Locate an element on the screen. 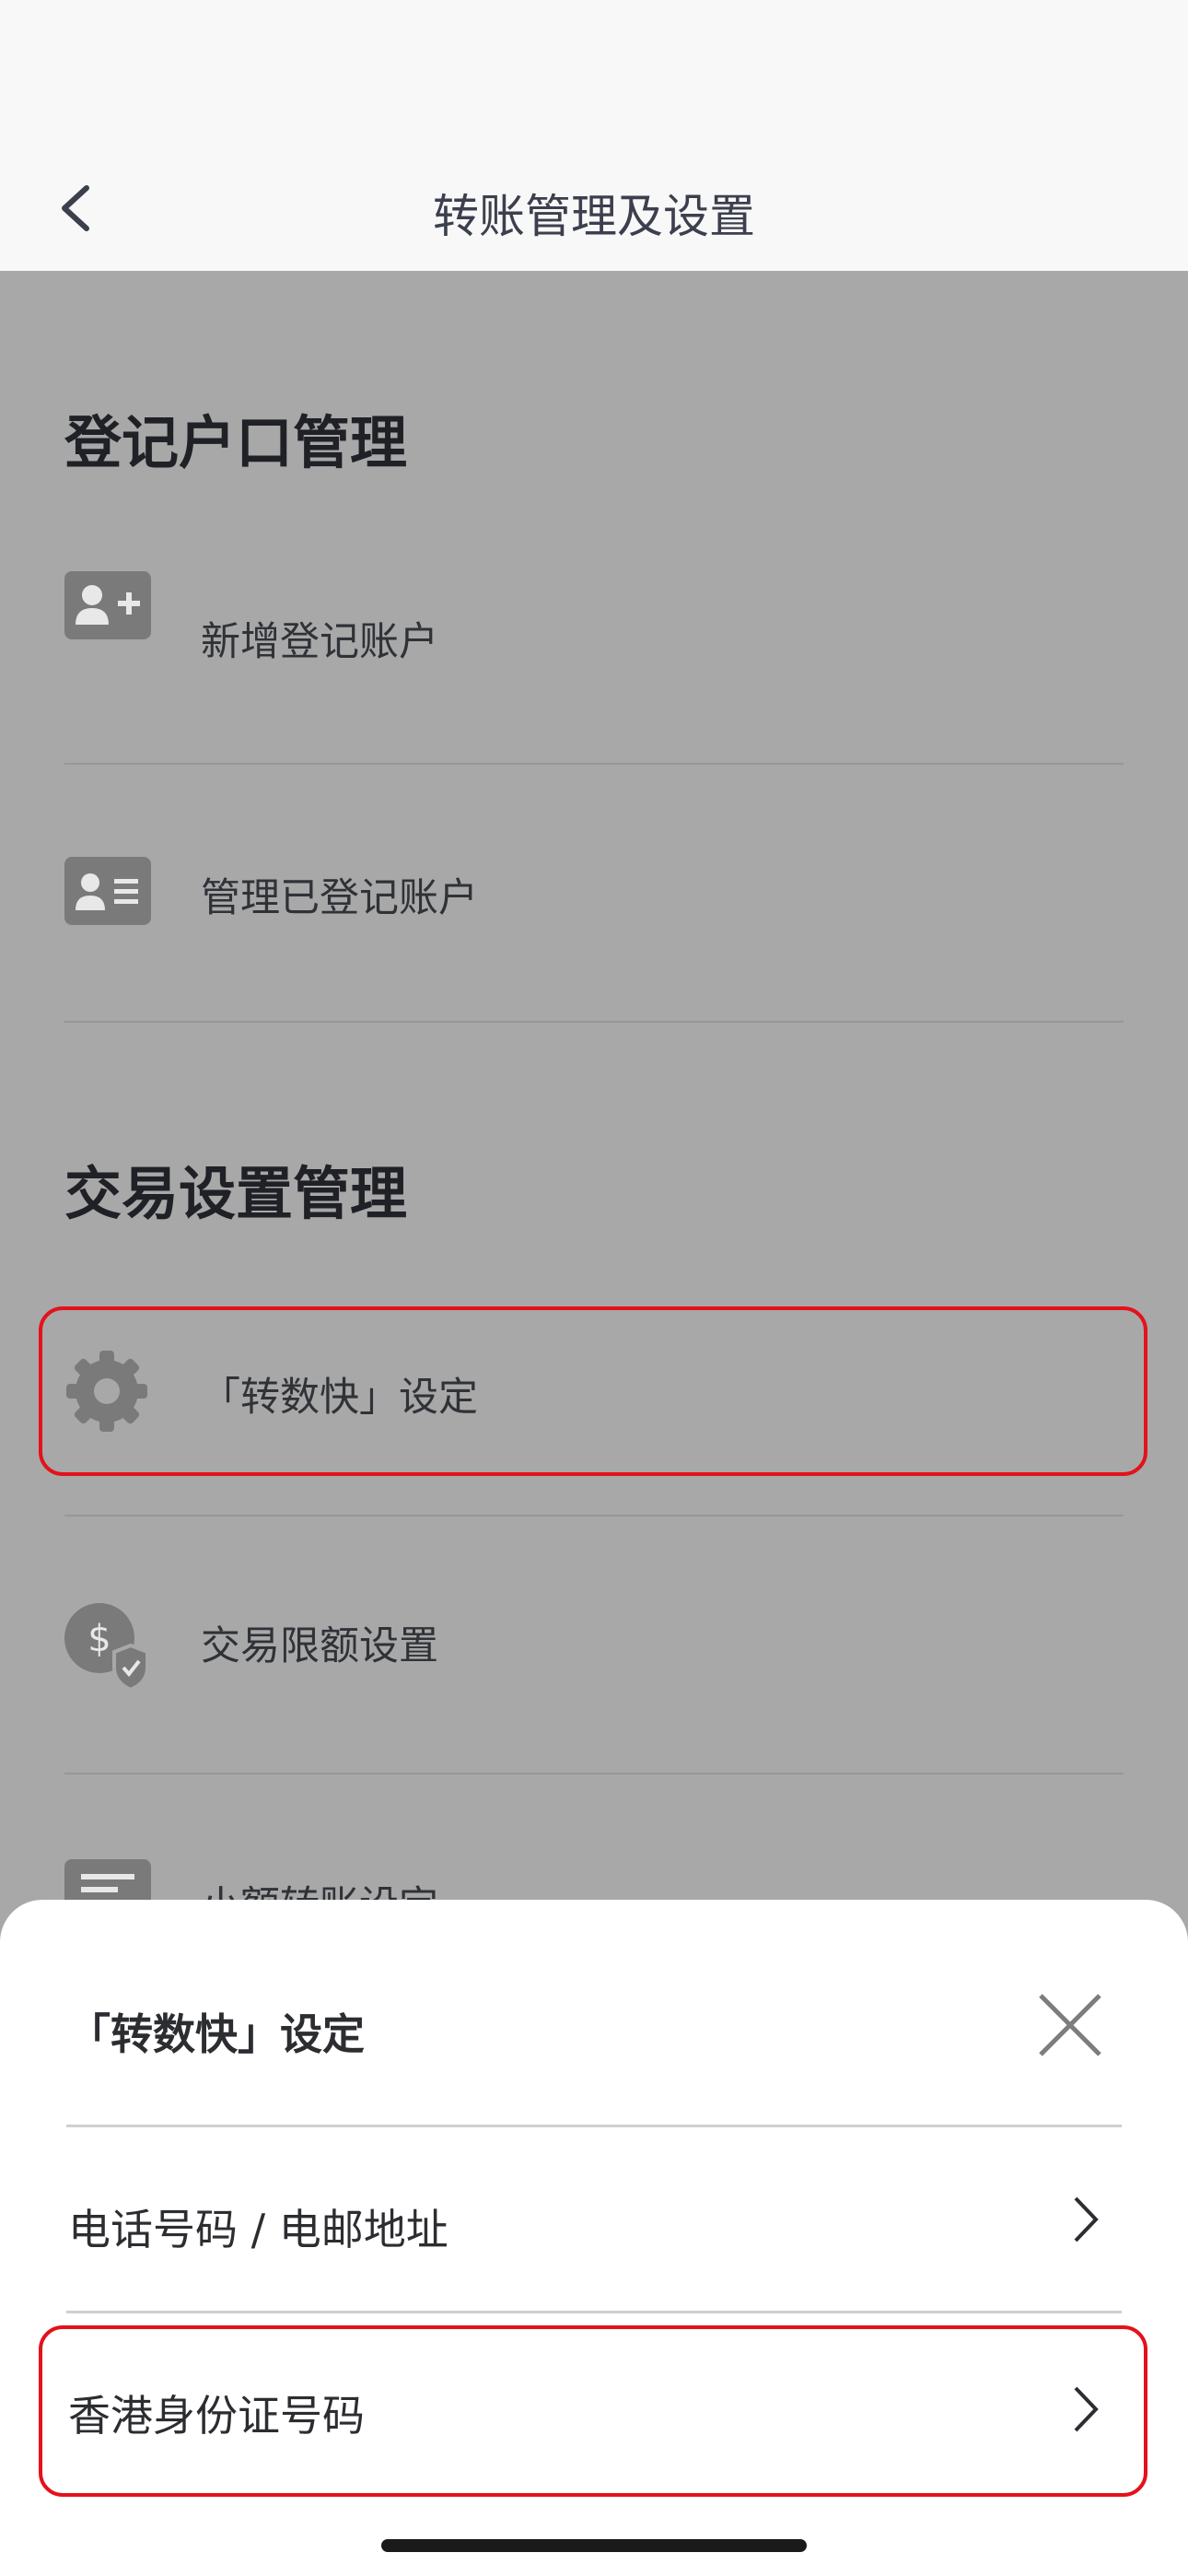  nav-header: 转账管理及设置 is located at coordinates (594, 135).